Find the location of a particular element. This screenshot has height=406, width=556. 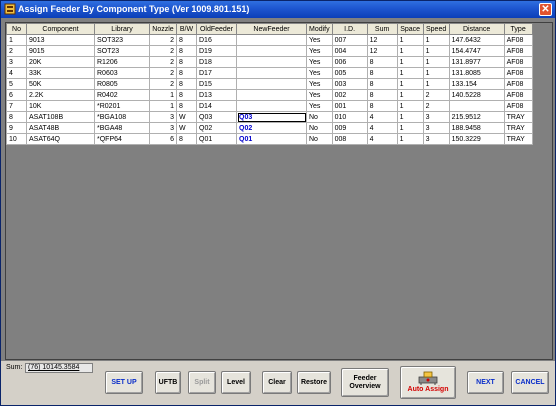

table-cell: 10K is located at coordinates (60, 106).